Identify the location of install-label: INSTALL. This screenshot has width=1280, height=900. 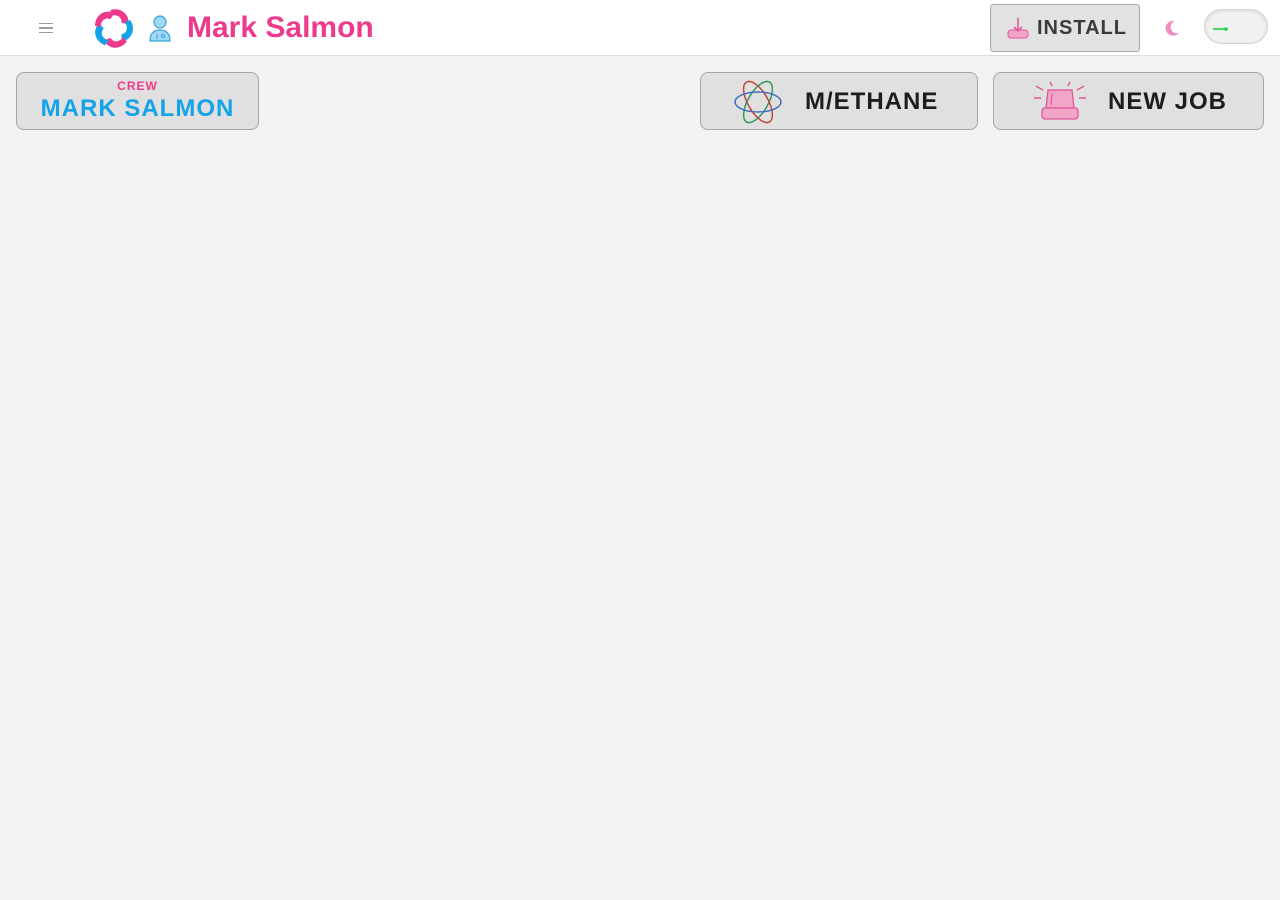
(1082, 27).